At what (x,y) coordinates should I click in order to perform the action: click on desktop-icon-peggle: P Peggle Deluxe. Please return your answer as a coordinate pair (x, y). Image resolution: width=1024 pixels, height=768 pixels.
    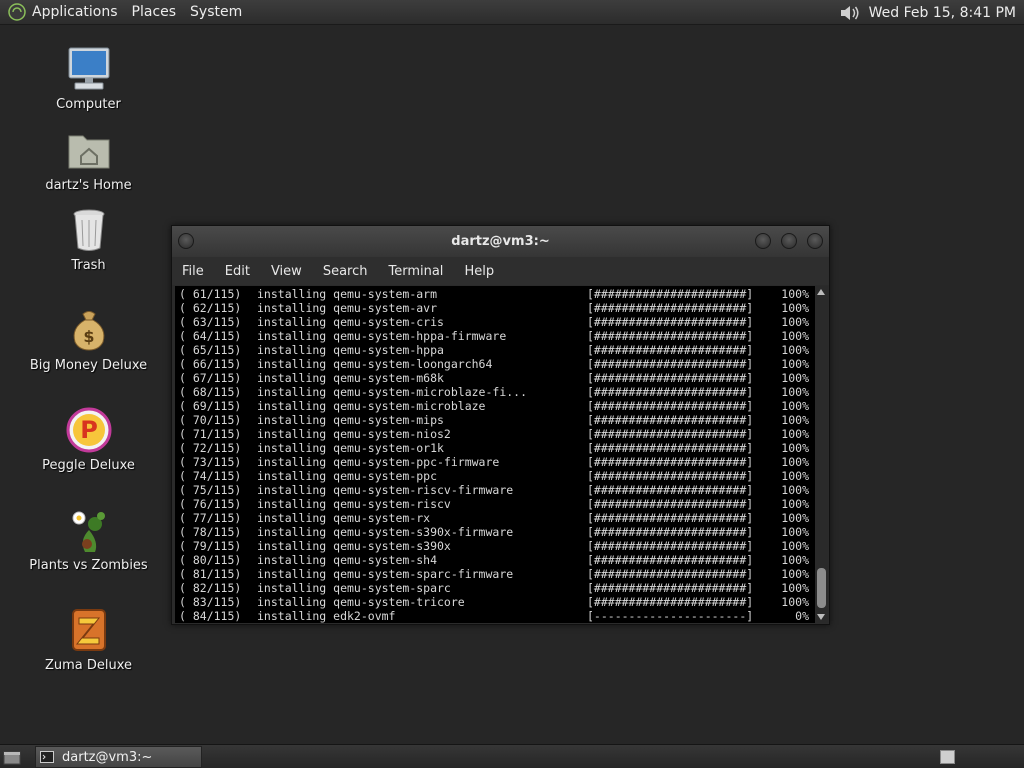
    Looking at the image, I should click on (88, 439).